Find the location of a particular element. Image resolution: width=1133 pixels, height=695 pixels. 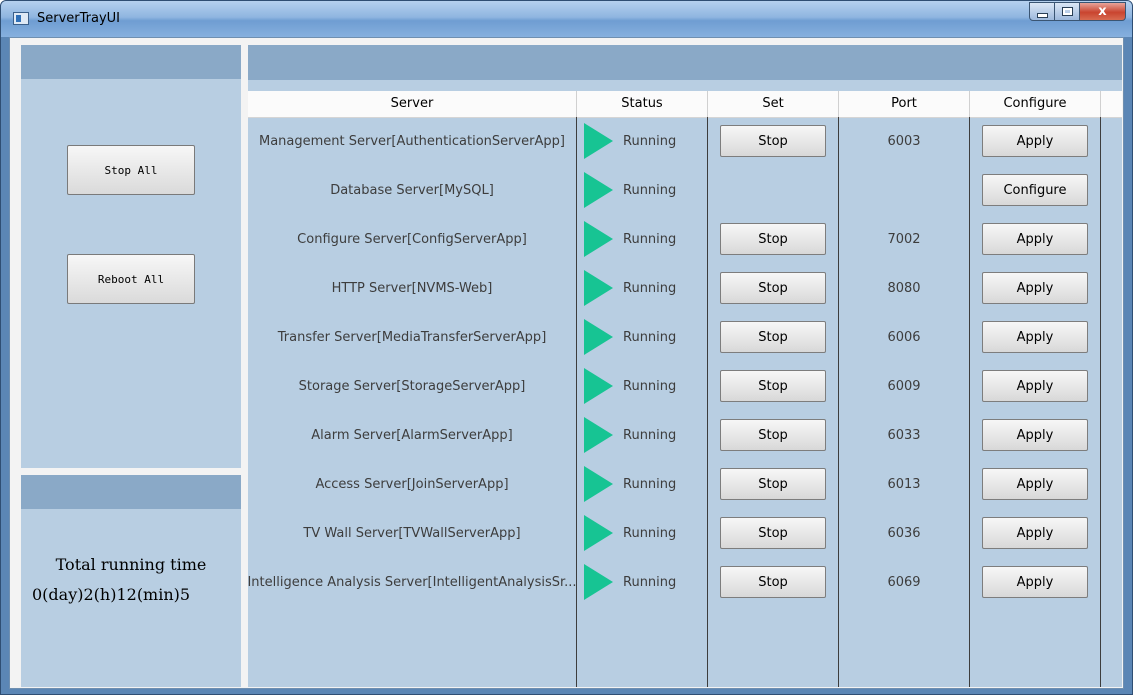

column-header-port: Port is located at coordinates (904, 104).